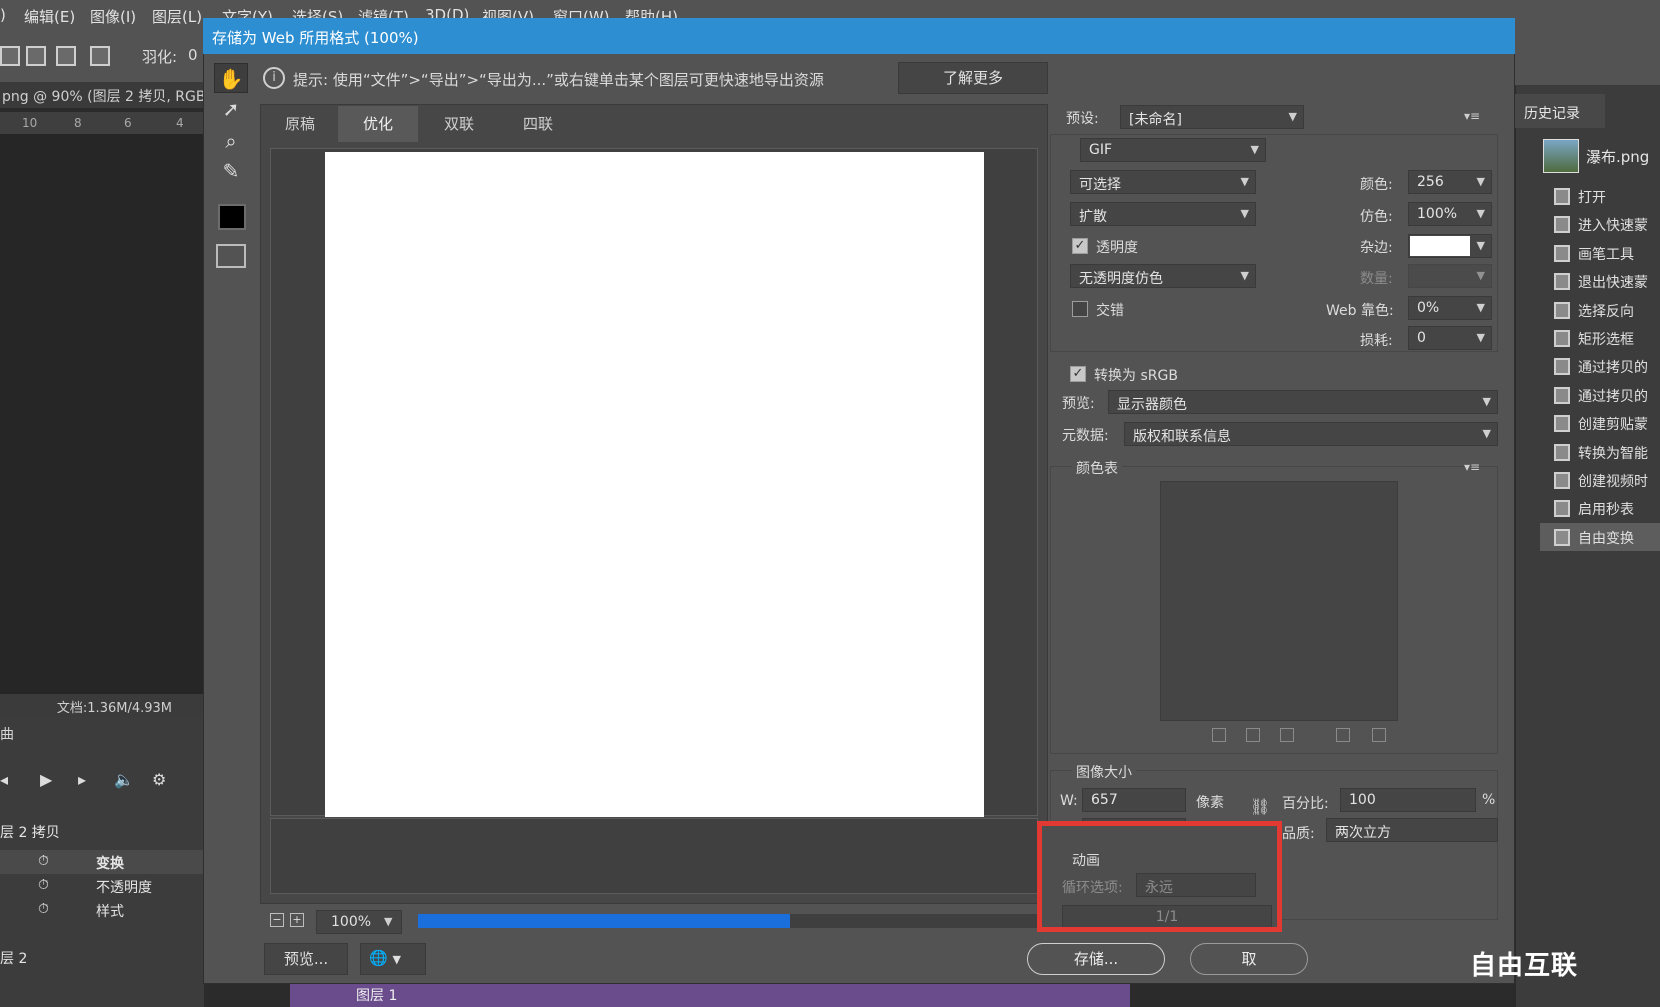 The image size is (1660, 1007). Describe the element at coordinates (100, 56) in the screenshot. I see `intersect-selection-icon` at that location.